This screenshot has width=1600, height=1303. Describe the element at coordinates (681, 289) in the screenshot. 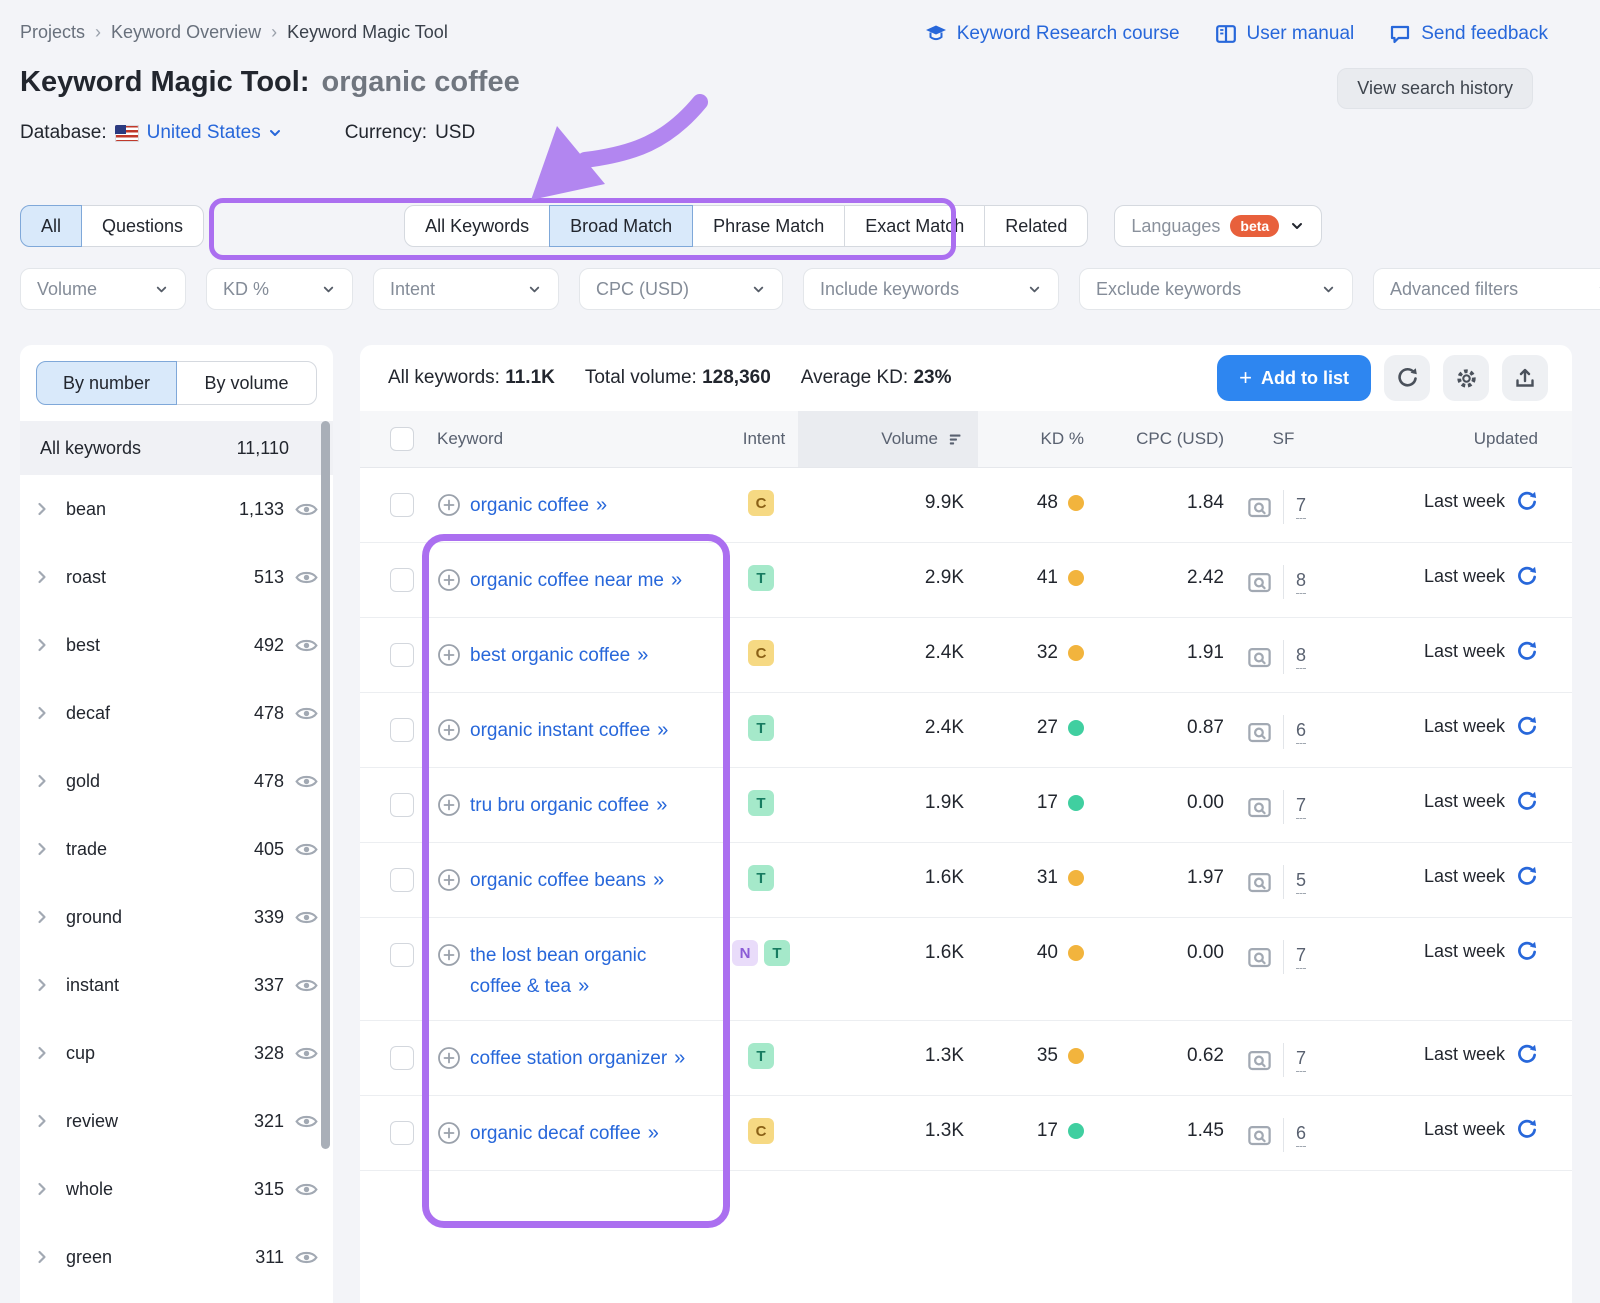

I see `filter-cpc: CPC (USD)` at that location.